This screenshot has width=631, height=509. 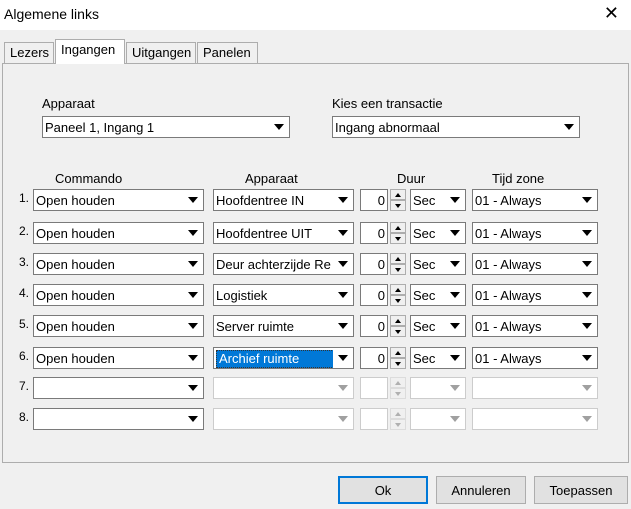 I want to click on row-8-duration-spinner, so click(x=398, y=419).